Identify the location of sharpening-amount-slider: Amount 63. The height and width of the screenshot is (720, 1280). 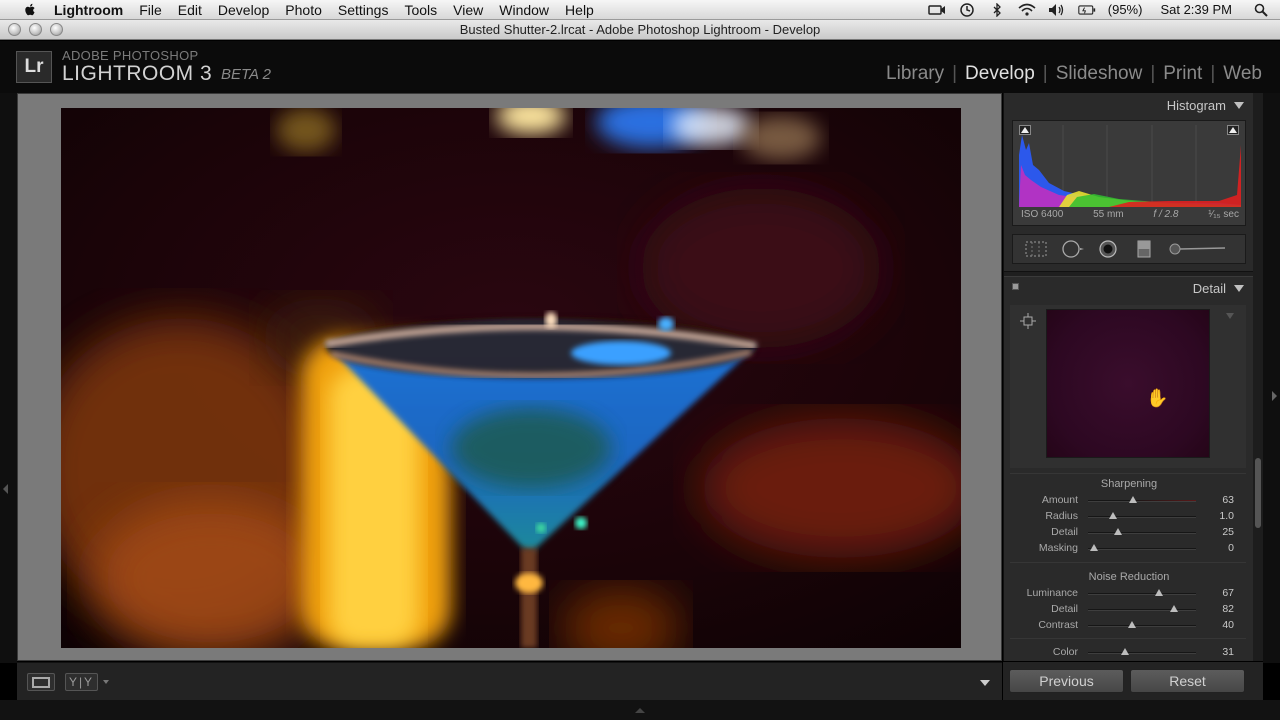
(1128, 501).